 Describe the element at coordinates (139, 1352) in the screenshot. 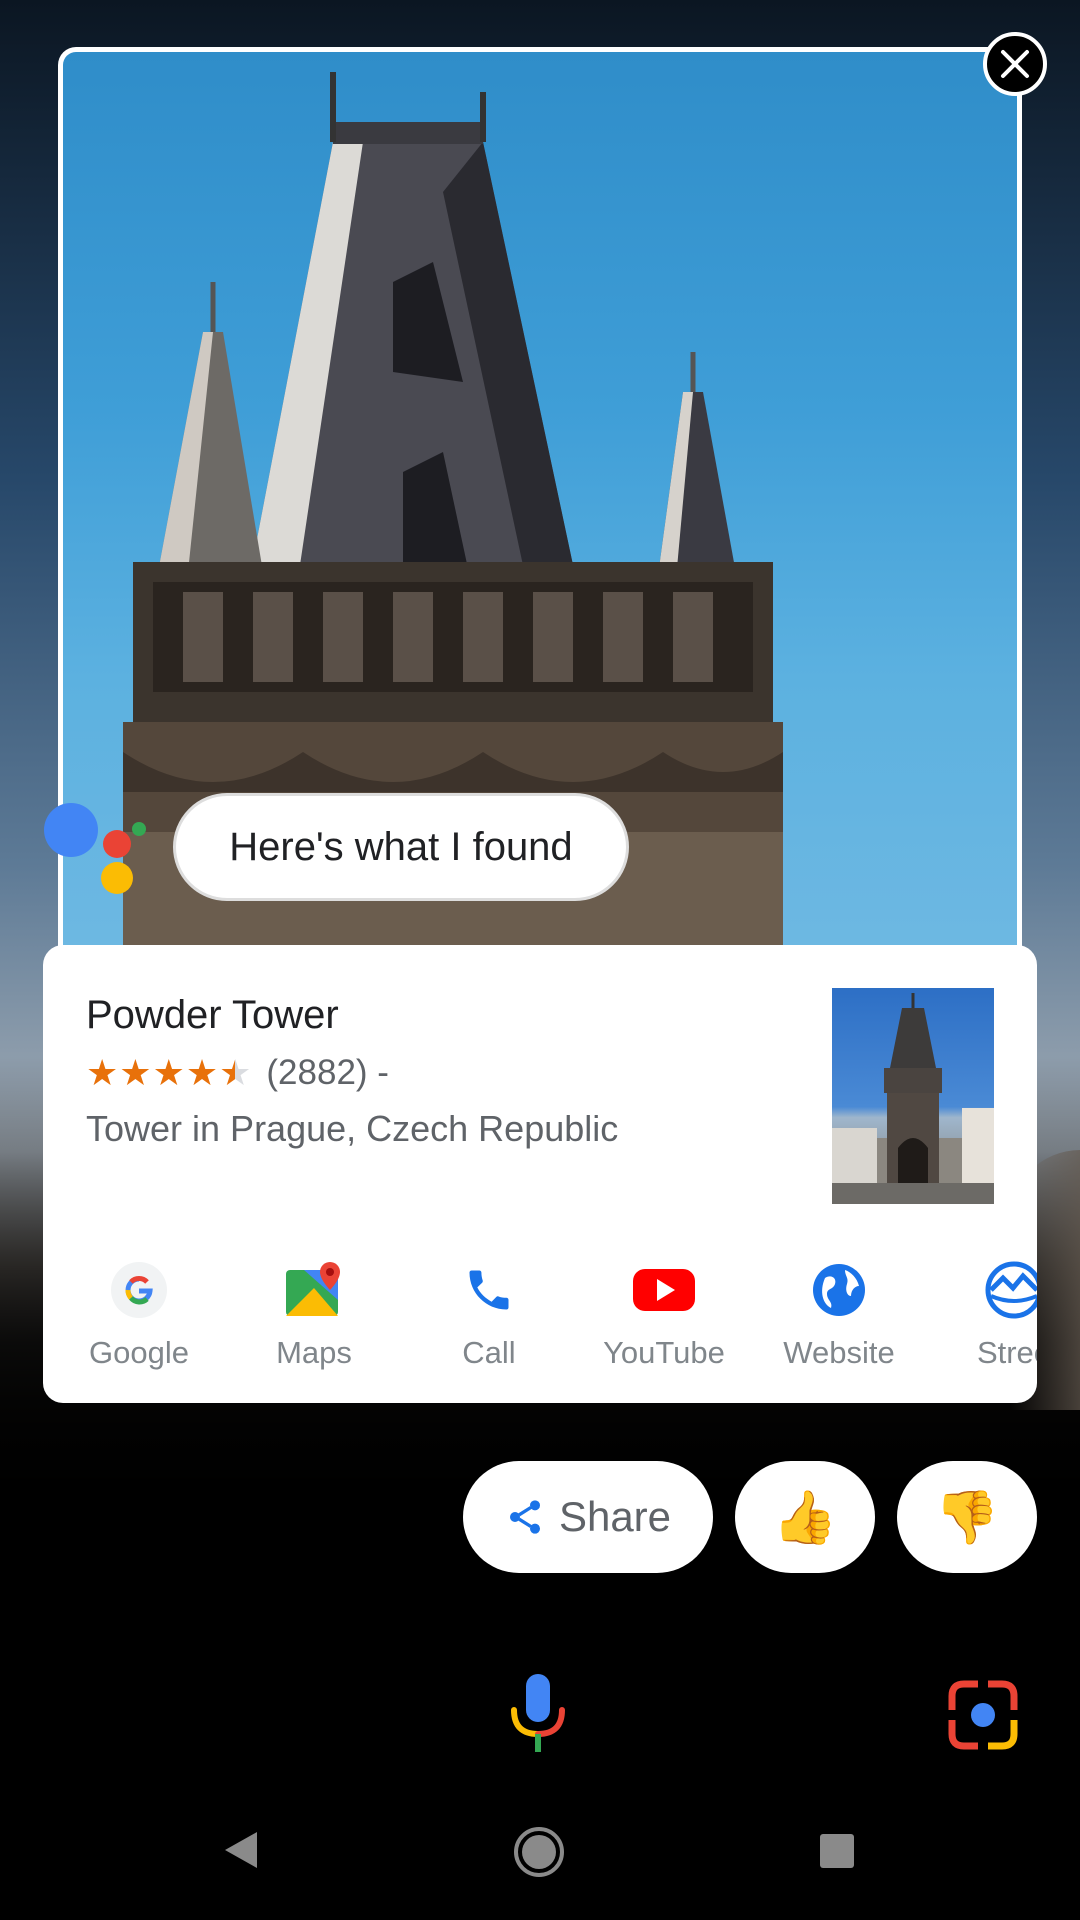

I see `action-label: Google` at that location.